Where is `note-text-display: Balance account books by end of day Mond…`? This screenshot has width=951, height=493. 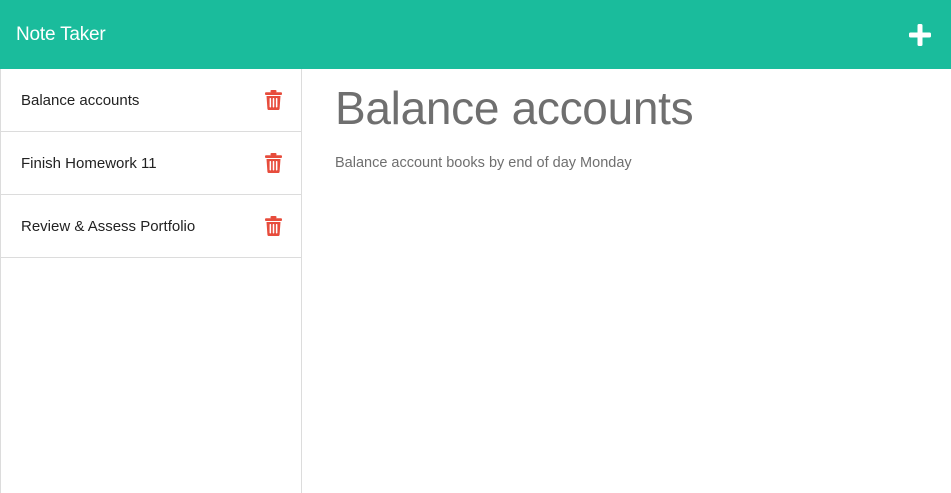
note-text-display: Balance account books by end of day Mond… is located at coordinates (643, 163).